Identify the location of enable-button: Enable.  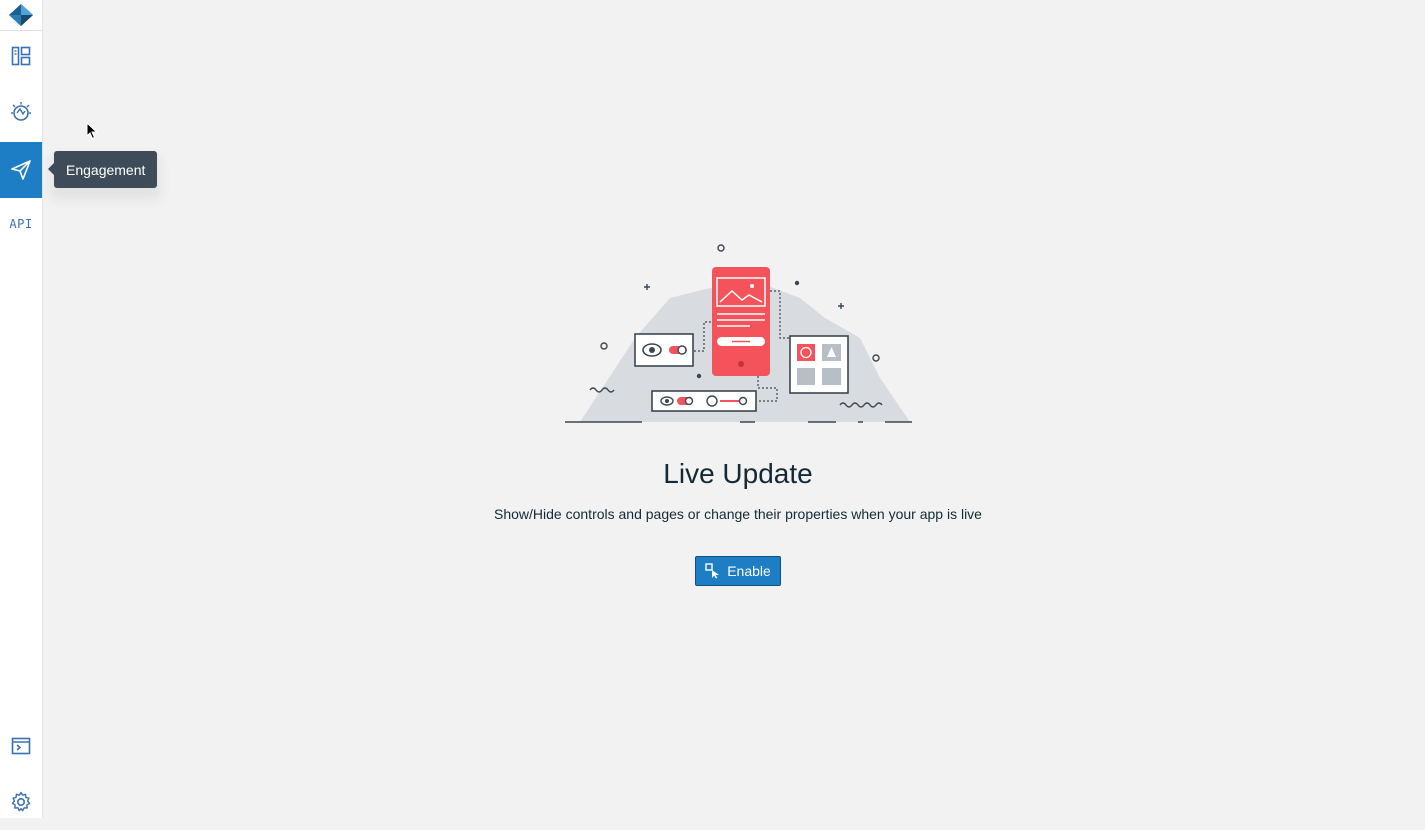
(738, 571).